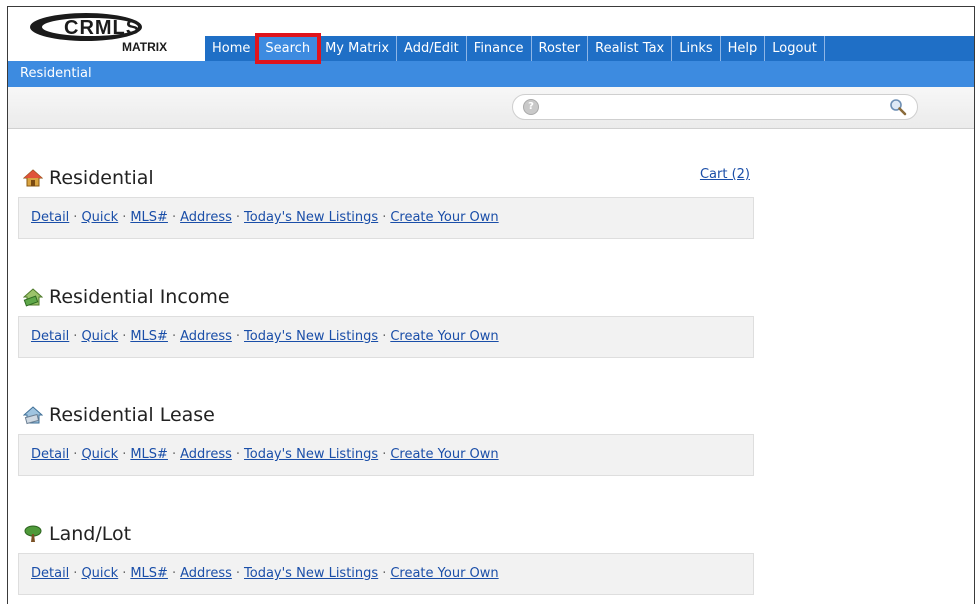 The image size is (980, 604). What do you see at coordinates (725, 174) in the screenshot?
I see `cart-link: Cart (2)` at bounding box center [725, 174].